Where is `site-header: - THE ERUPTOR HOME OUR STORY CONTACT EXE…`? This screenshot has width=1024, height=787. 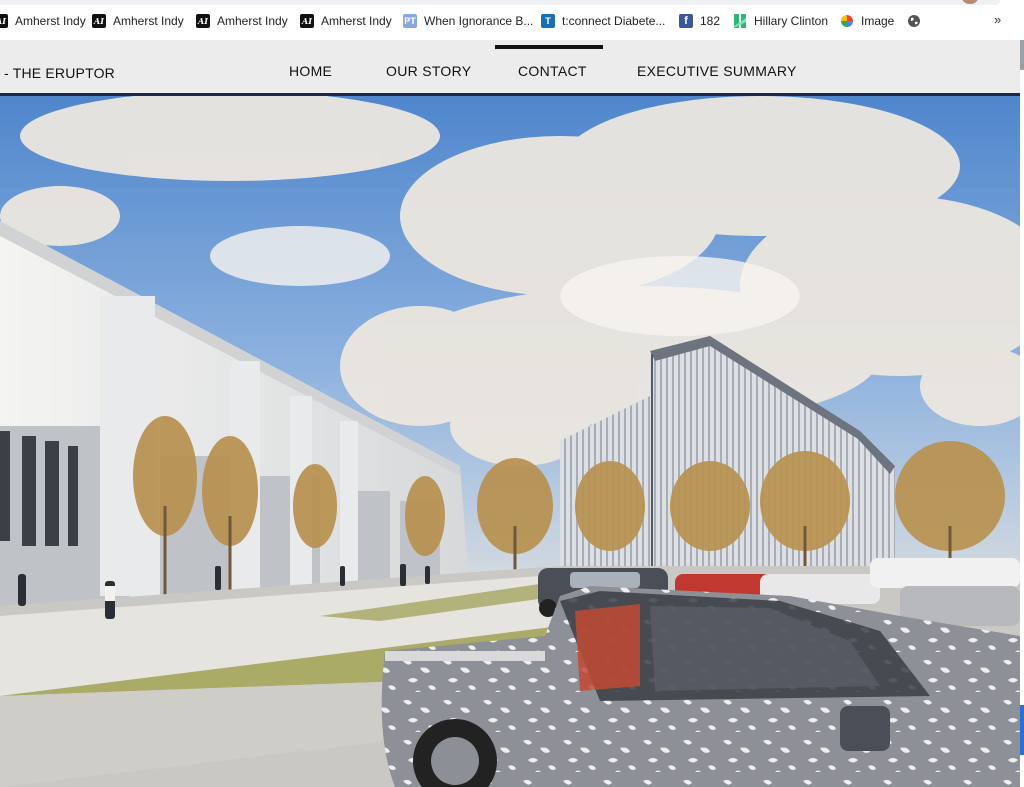
site-header: - THE ERUPTOR HOME OUR STORY CONTACT EXE… is located at coordinates (510, 68).